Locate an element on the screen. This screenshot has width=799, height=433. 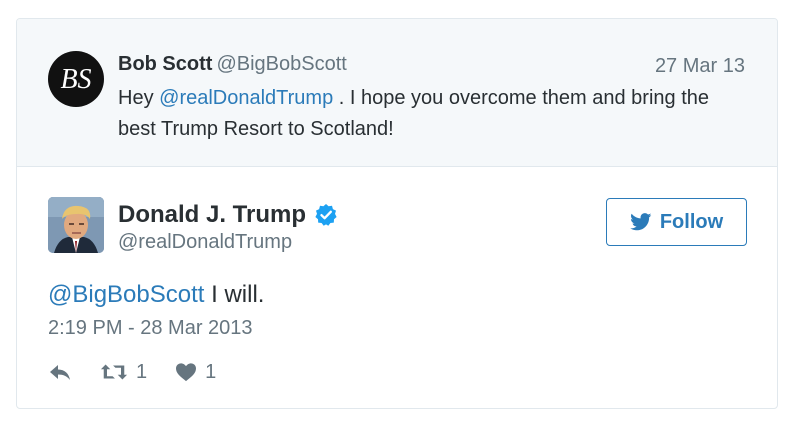
verified-badge-icon is located at coordinates (326, 215).